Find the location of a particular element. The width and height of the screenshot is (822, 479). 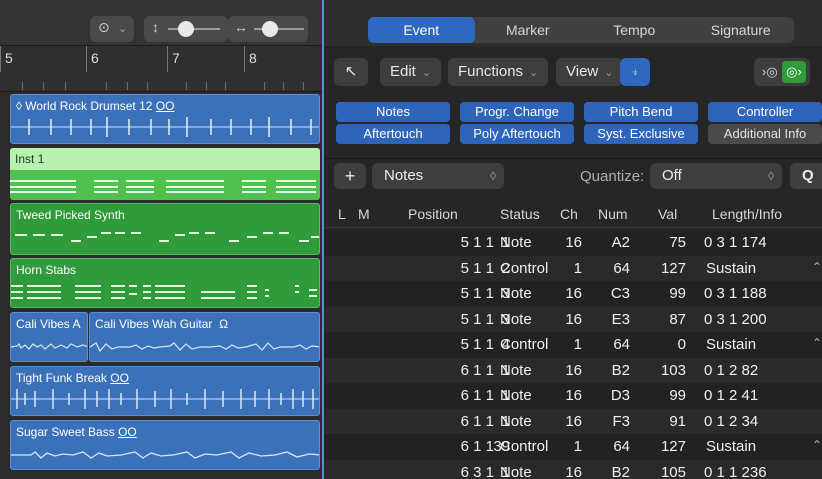

tab-event: Event is located at coordinates (421, 30).